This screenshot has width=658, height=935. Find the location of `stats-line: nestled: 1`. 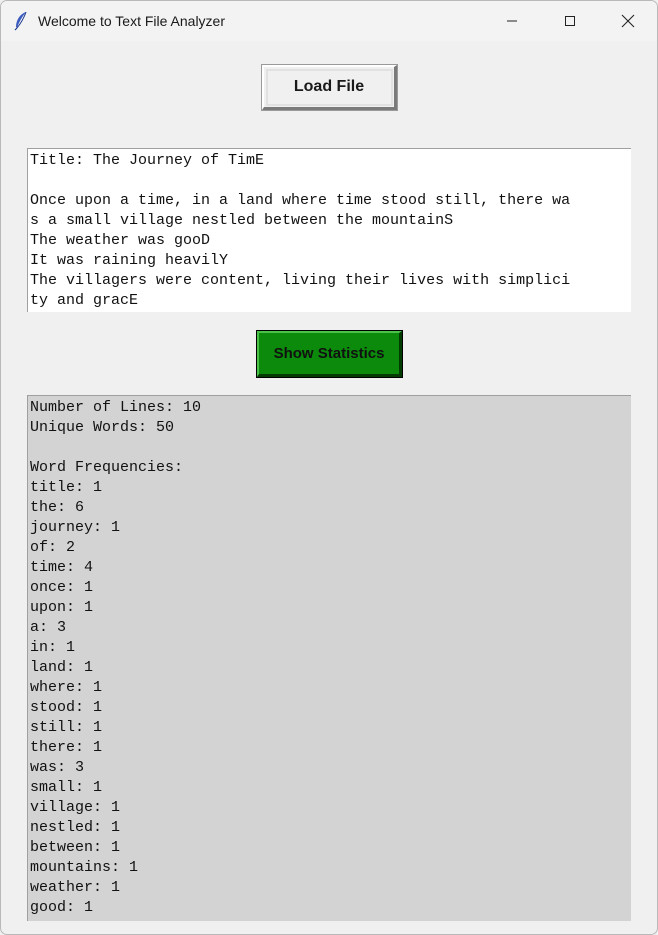

stats-line: nestled: 1 is located at coordinates (75, 827).